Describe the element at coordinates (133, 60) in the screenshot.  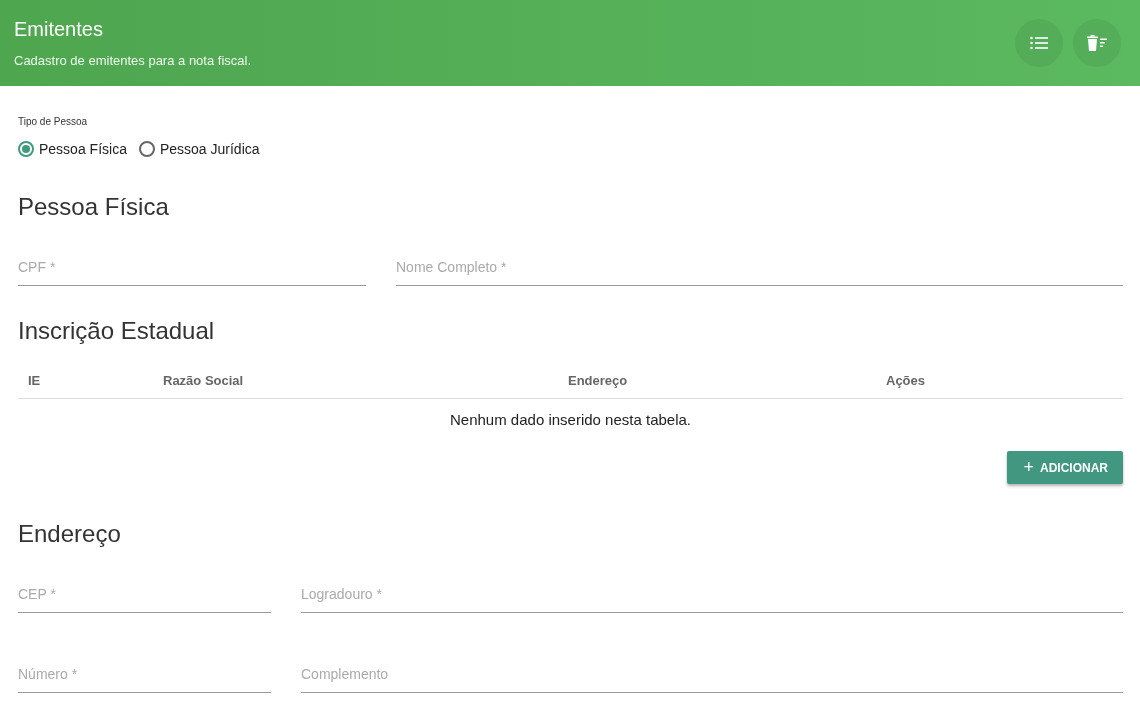
I see `page-subtitle: Cadastro de emitentes para a nota fiscal.` at that location.